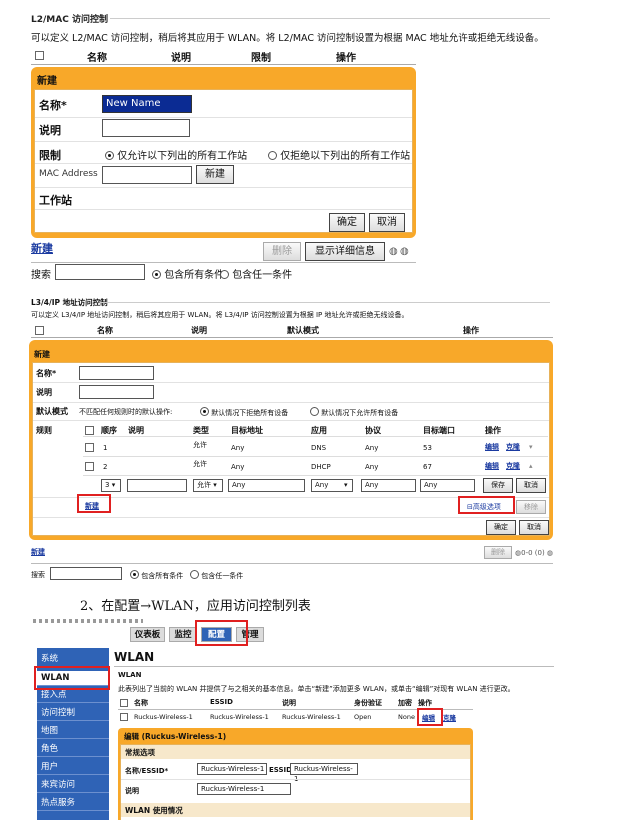 Image resolution: width=635 pixels, height=820 pixels. I want to click on l2-match-any: 包含任一条件, so click(256, 273).